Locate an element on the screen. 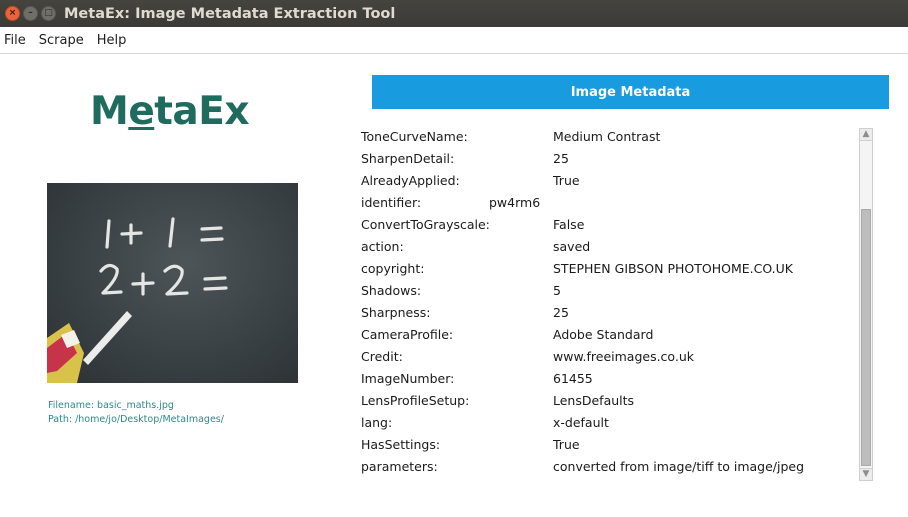  metadata-key: ConvertToGrayscale: is located at coordinates (425, 224).